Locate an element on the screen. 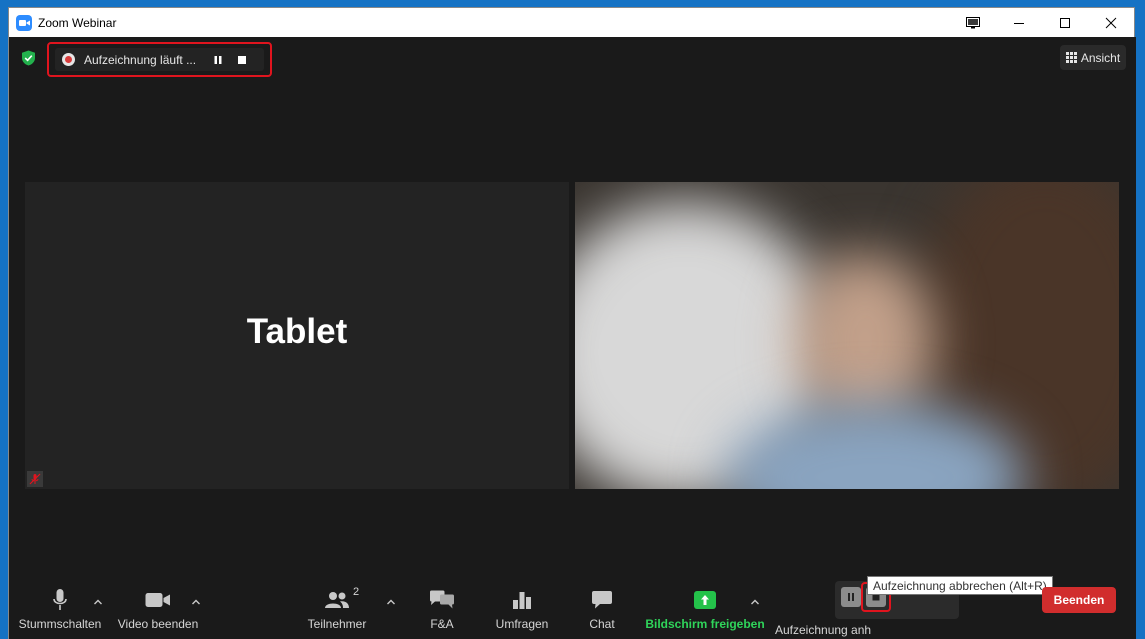  chat-label: Chat is located at coordinates (602, 624).